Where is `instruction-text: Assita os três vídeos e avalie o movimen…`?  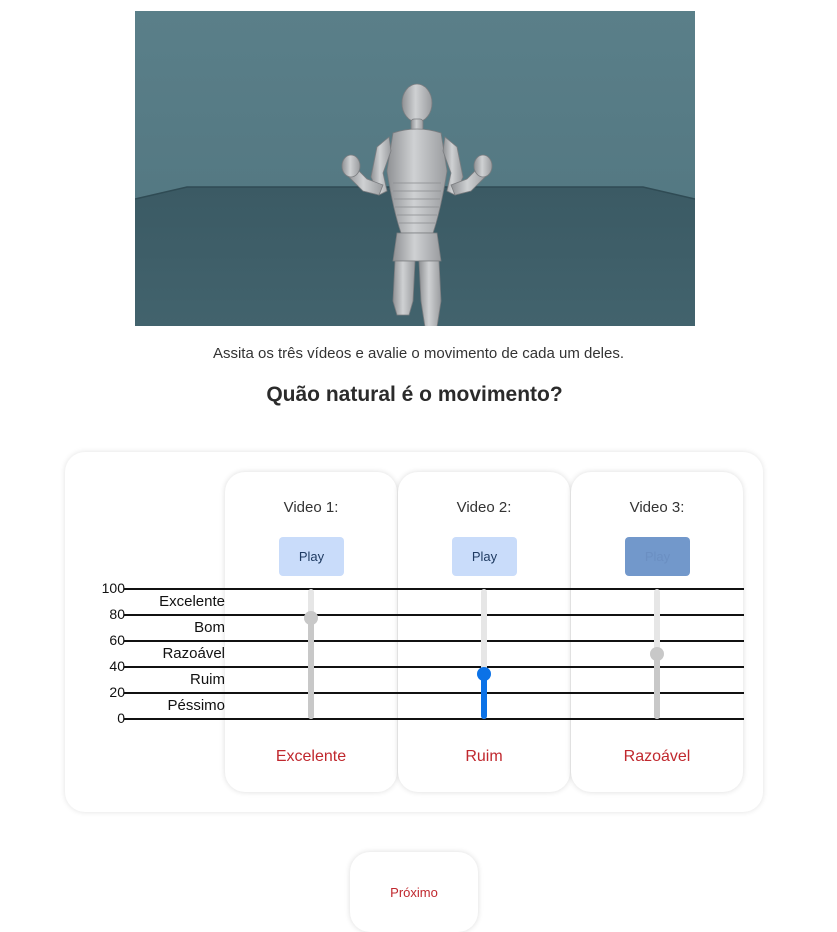
instruction-text: Assita os três vídeos e avalie o movimen… is located at coordinates (418, 353).